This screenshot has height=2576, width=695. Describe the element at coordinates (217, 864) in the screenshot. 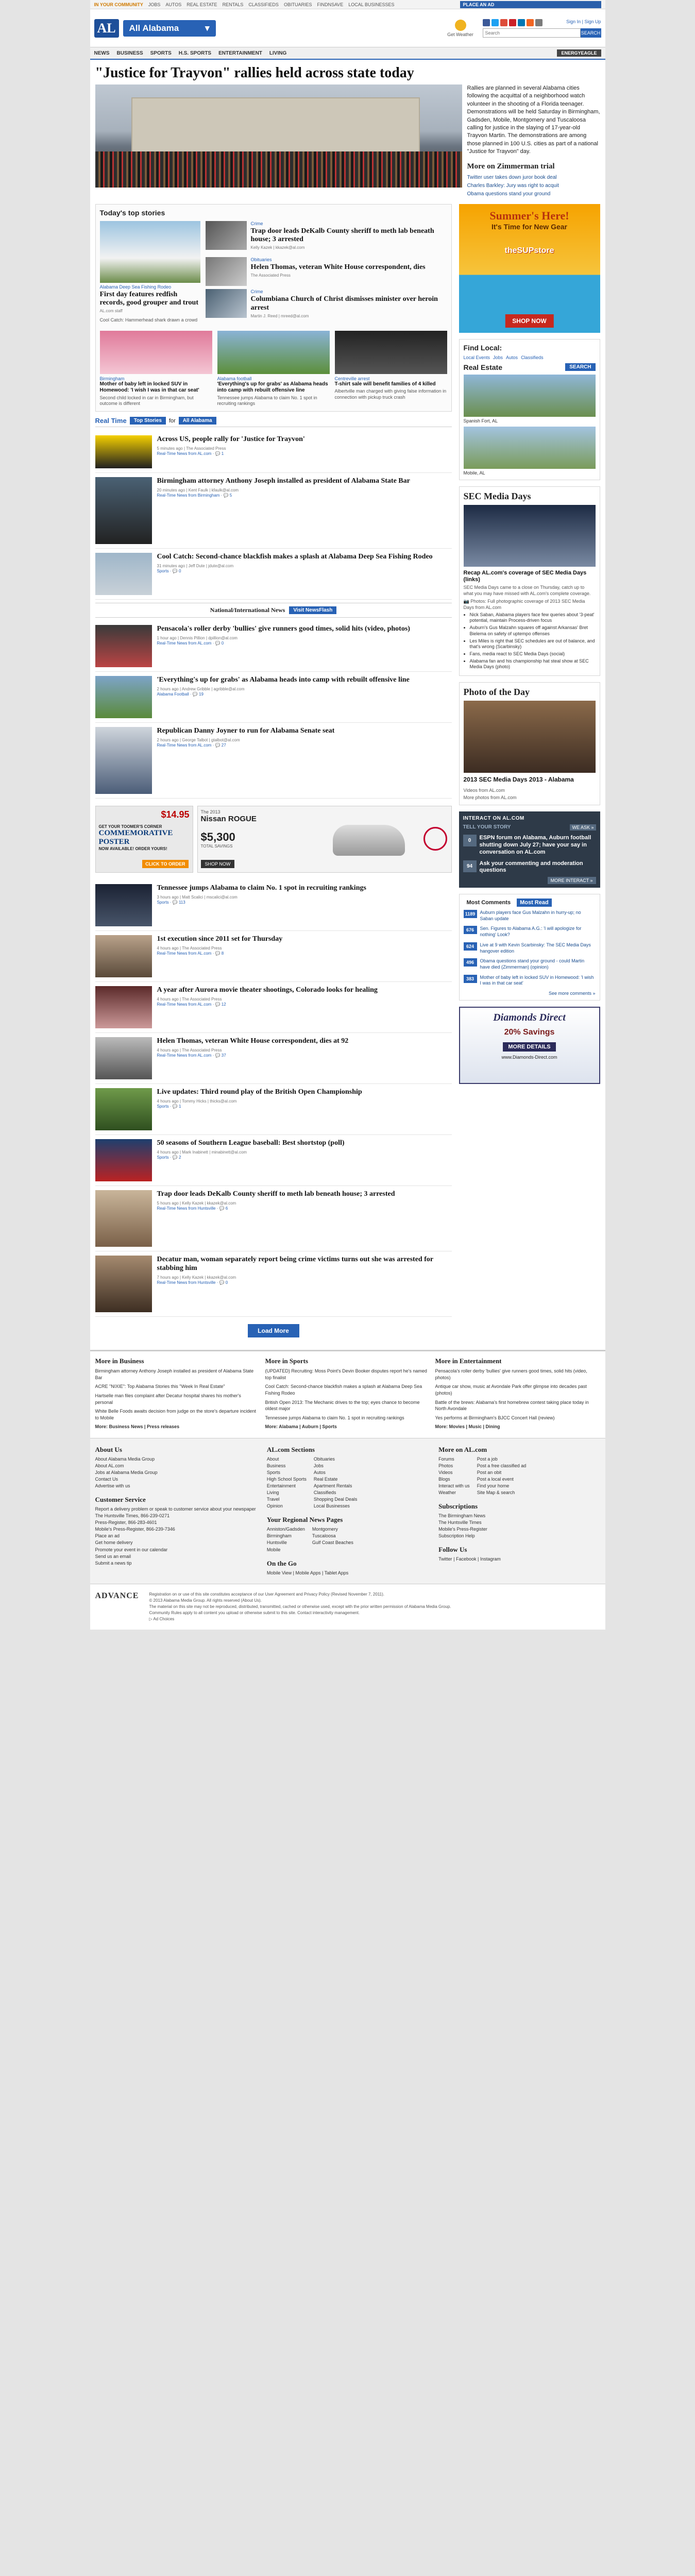

I see `nissan-shop-button: SHOP NOW` at that location.